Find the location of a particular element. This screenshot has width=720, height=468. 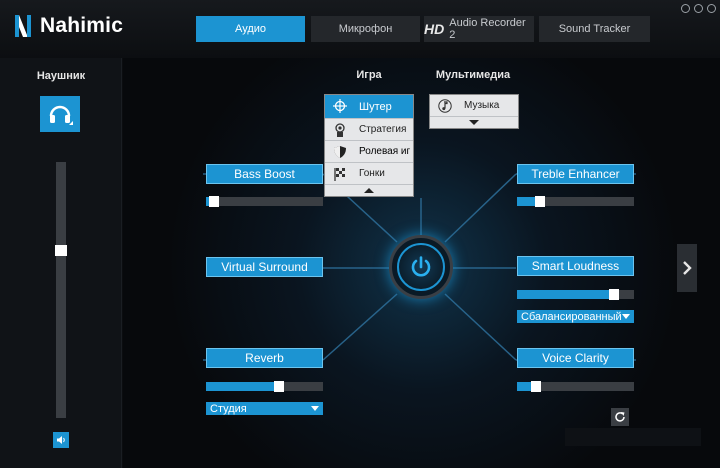

volume-slider-thumb is located at coordinates (61, 250).